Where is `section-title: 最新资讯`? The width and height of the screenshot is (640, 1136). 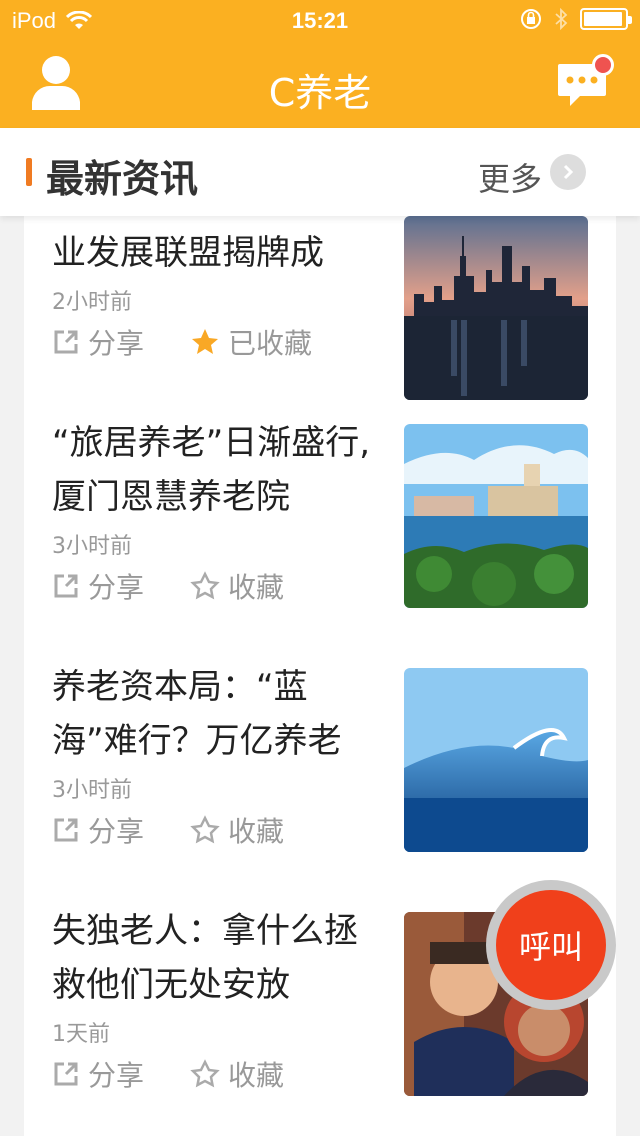 section-title: 最新资讯 is located at coordinates (122, 179).